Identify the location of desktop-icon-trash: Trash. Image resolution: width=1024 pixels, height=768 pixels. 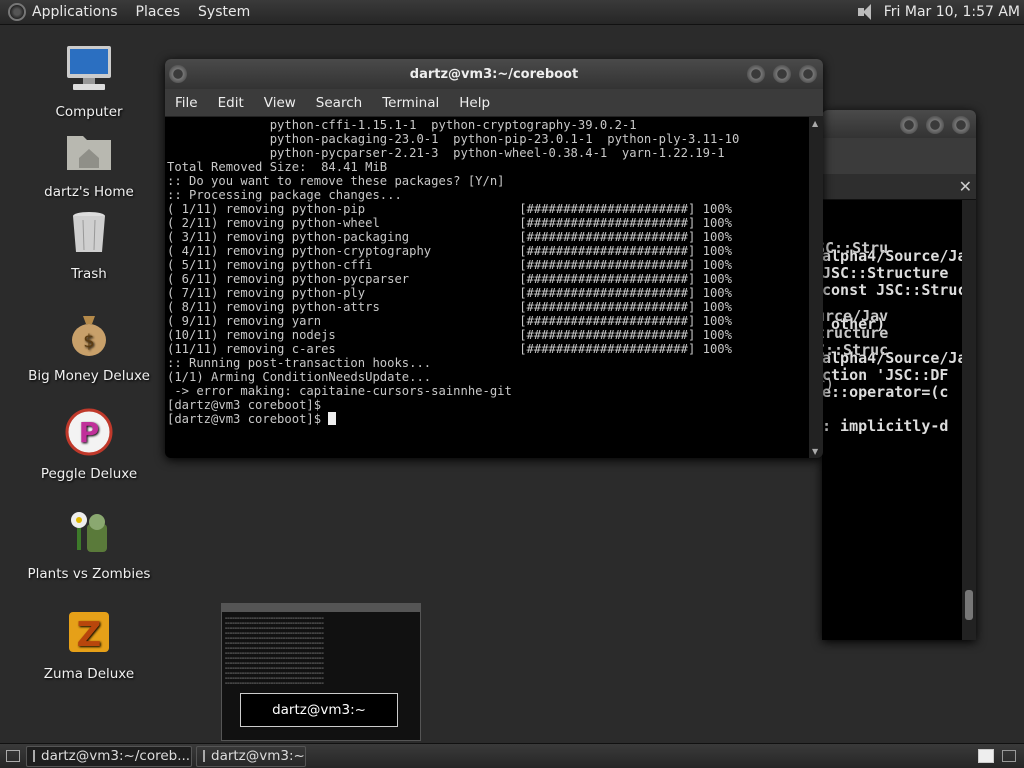
(89, 244).